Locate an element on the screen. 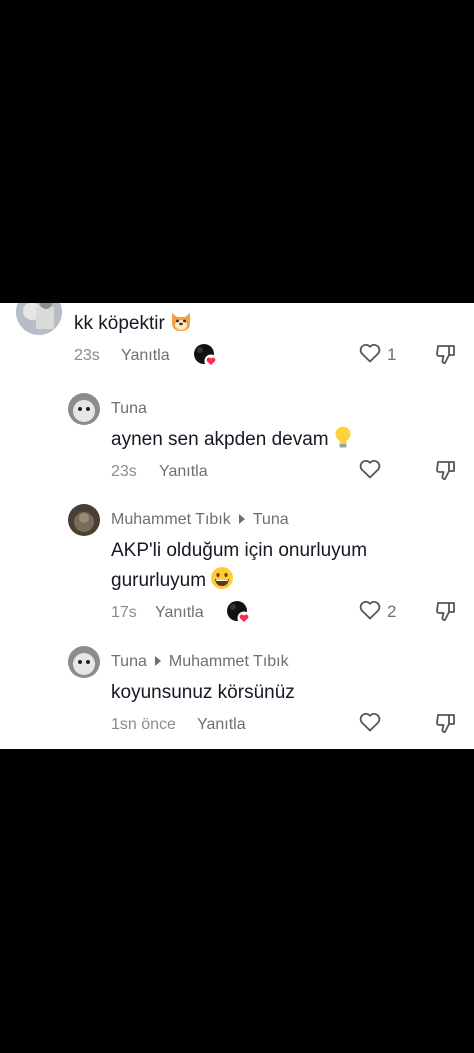  grinning-face-emoji is located at coordinates (222, 583).